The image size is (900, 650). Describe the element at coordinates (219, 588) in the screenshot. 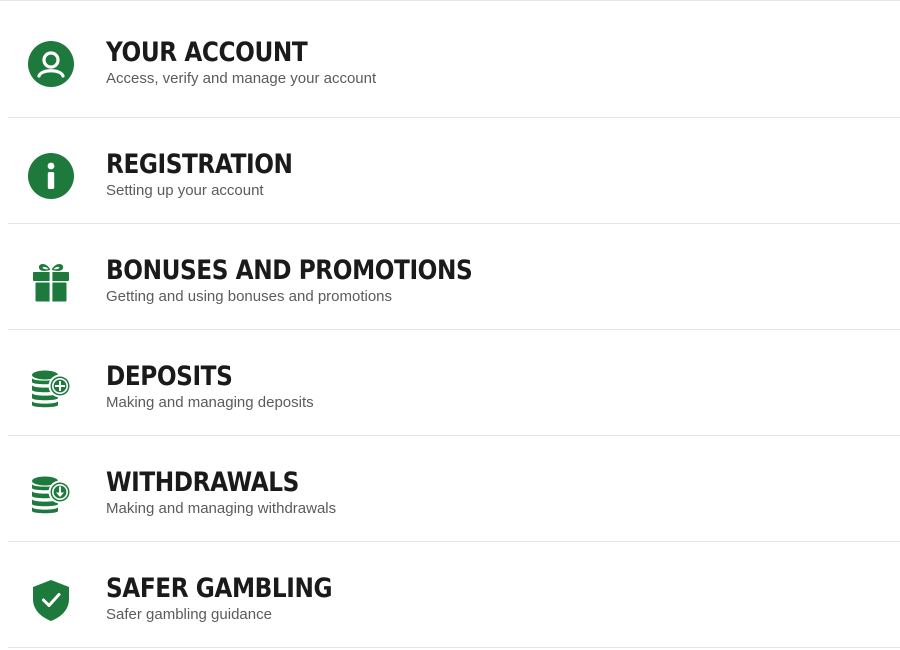

I see `help-item-title: SAFER GAMBLING` at that location.